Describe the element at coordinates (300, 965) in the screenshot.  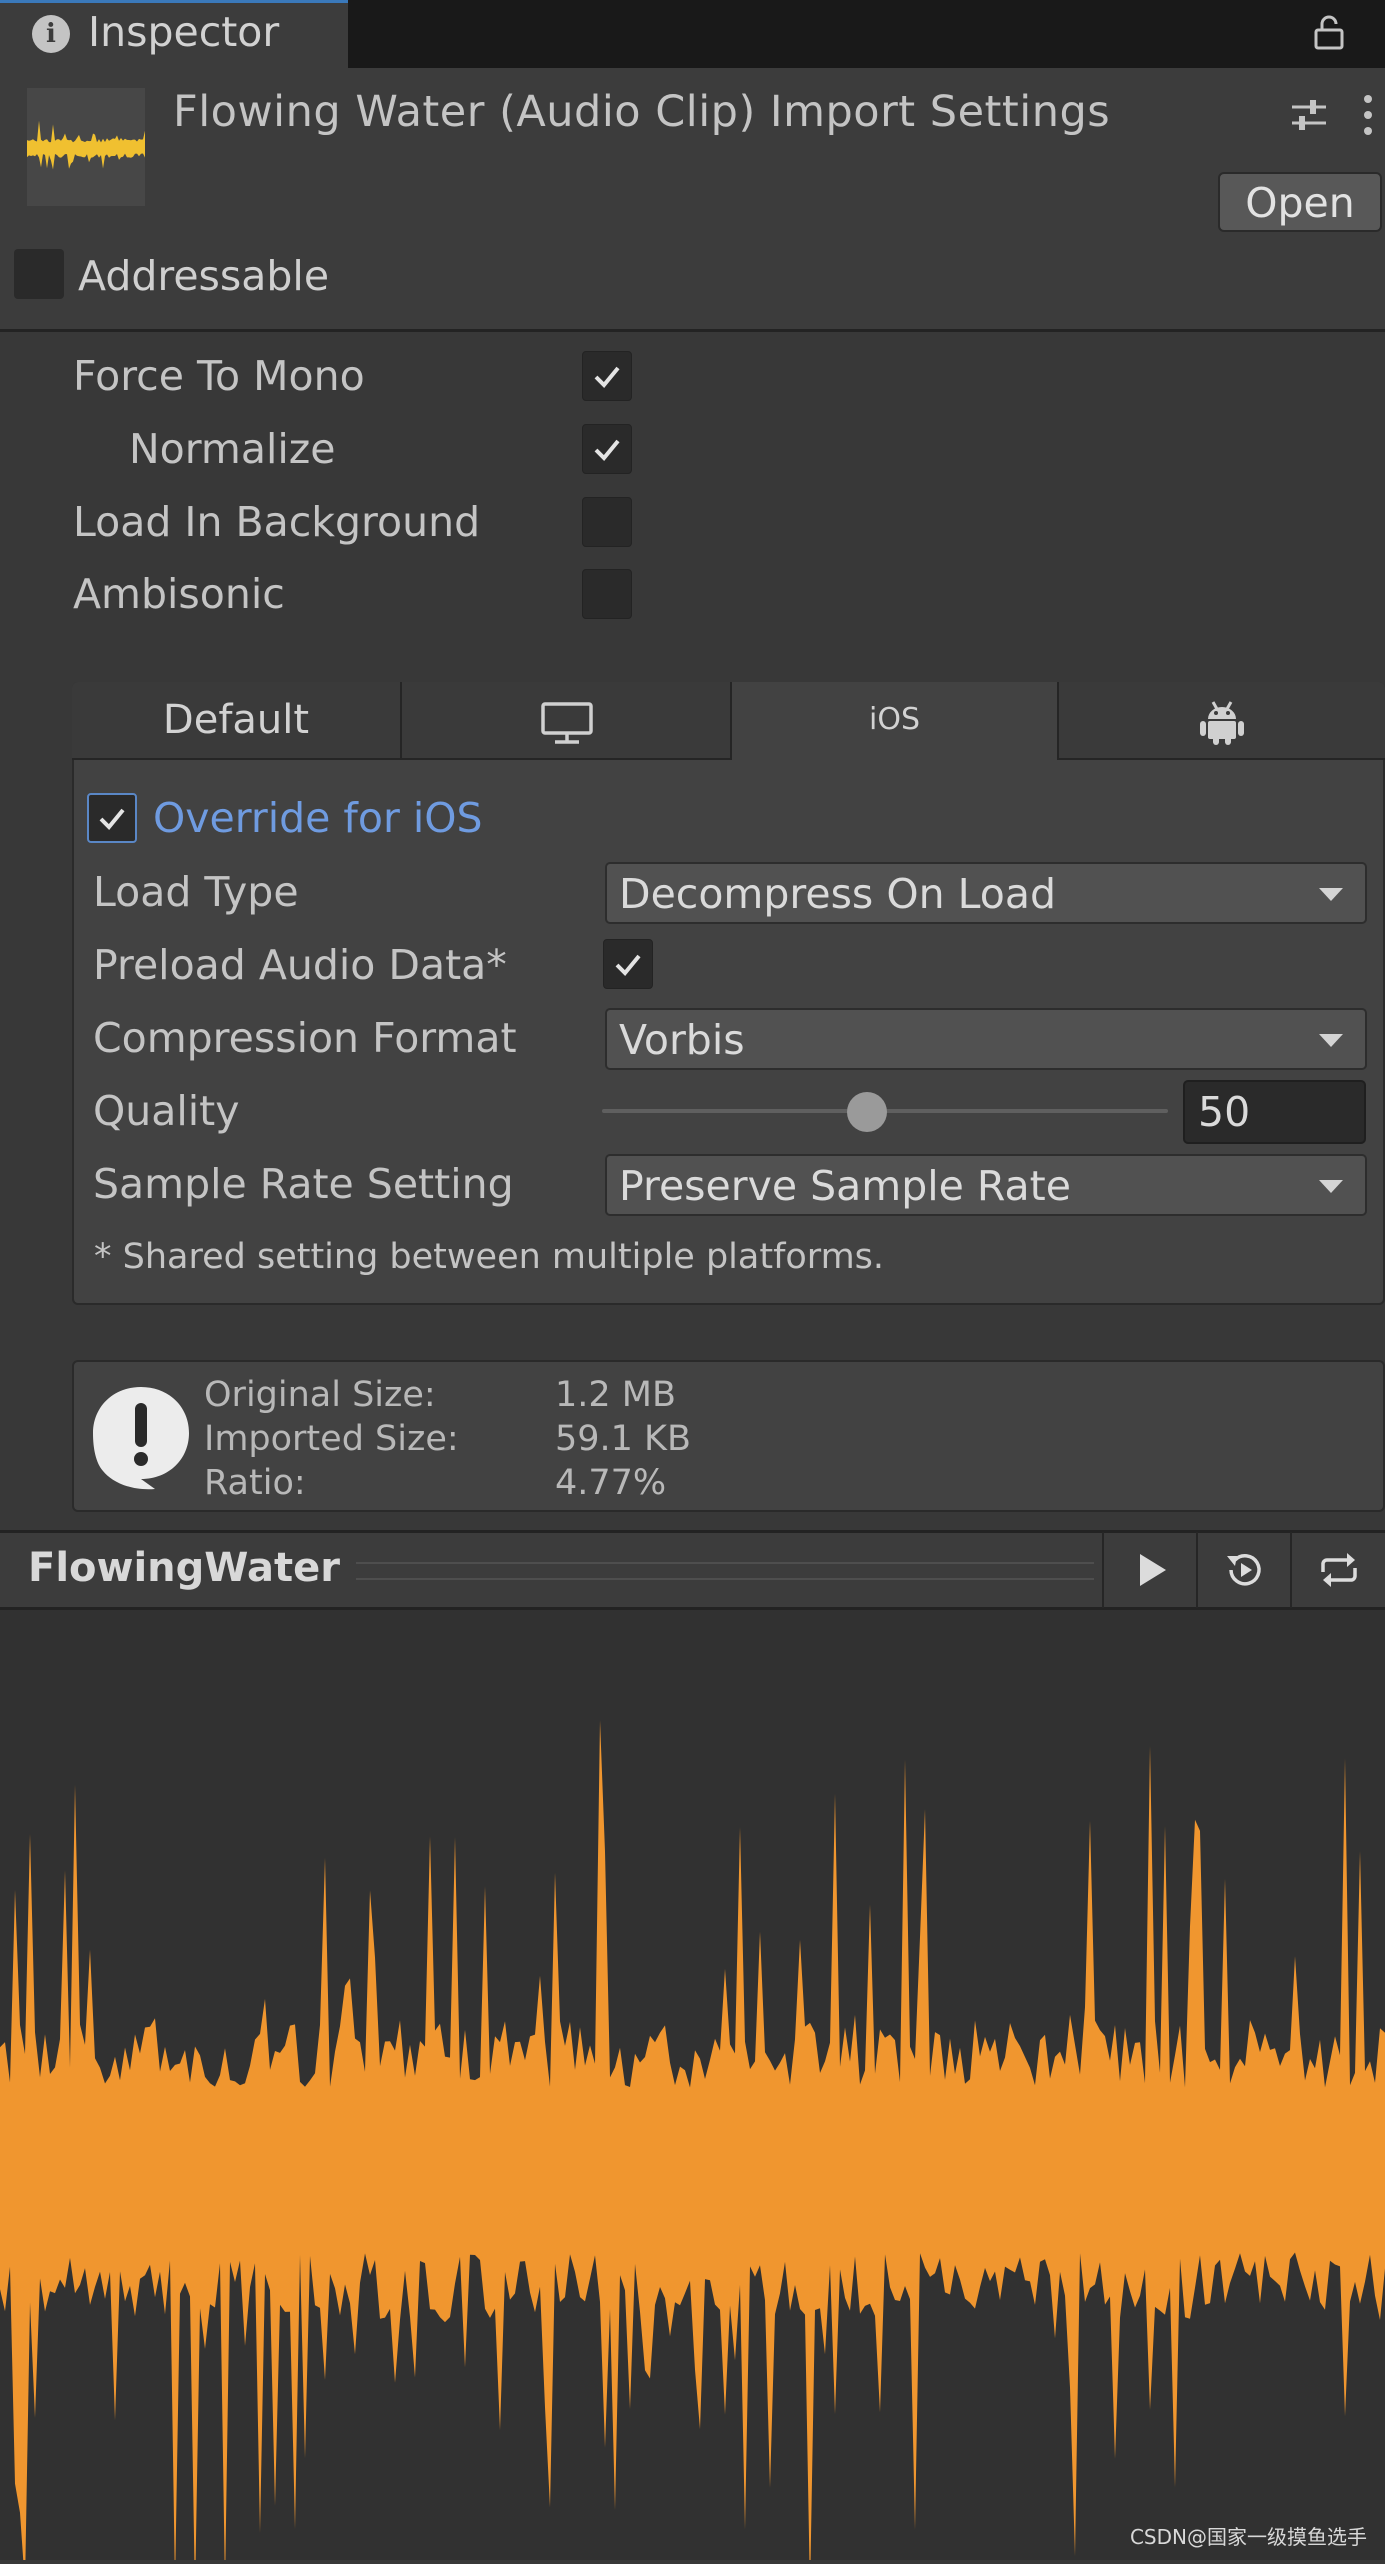
I see `preload-audio-data-label: Preload Audio Data*` at that location.